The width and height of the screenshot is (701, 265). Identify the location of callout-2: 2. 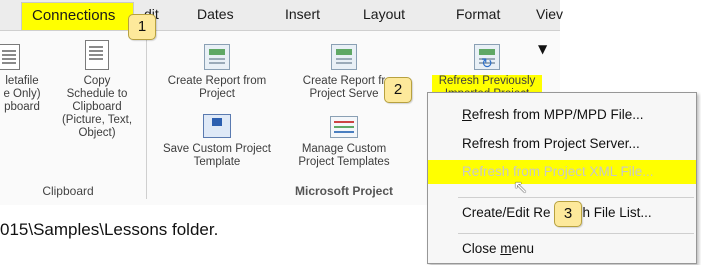
(398, 90).